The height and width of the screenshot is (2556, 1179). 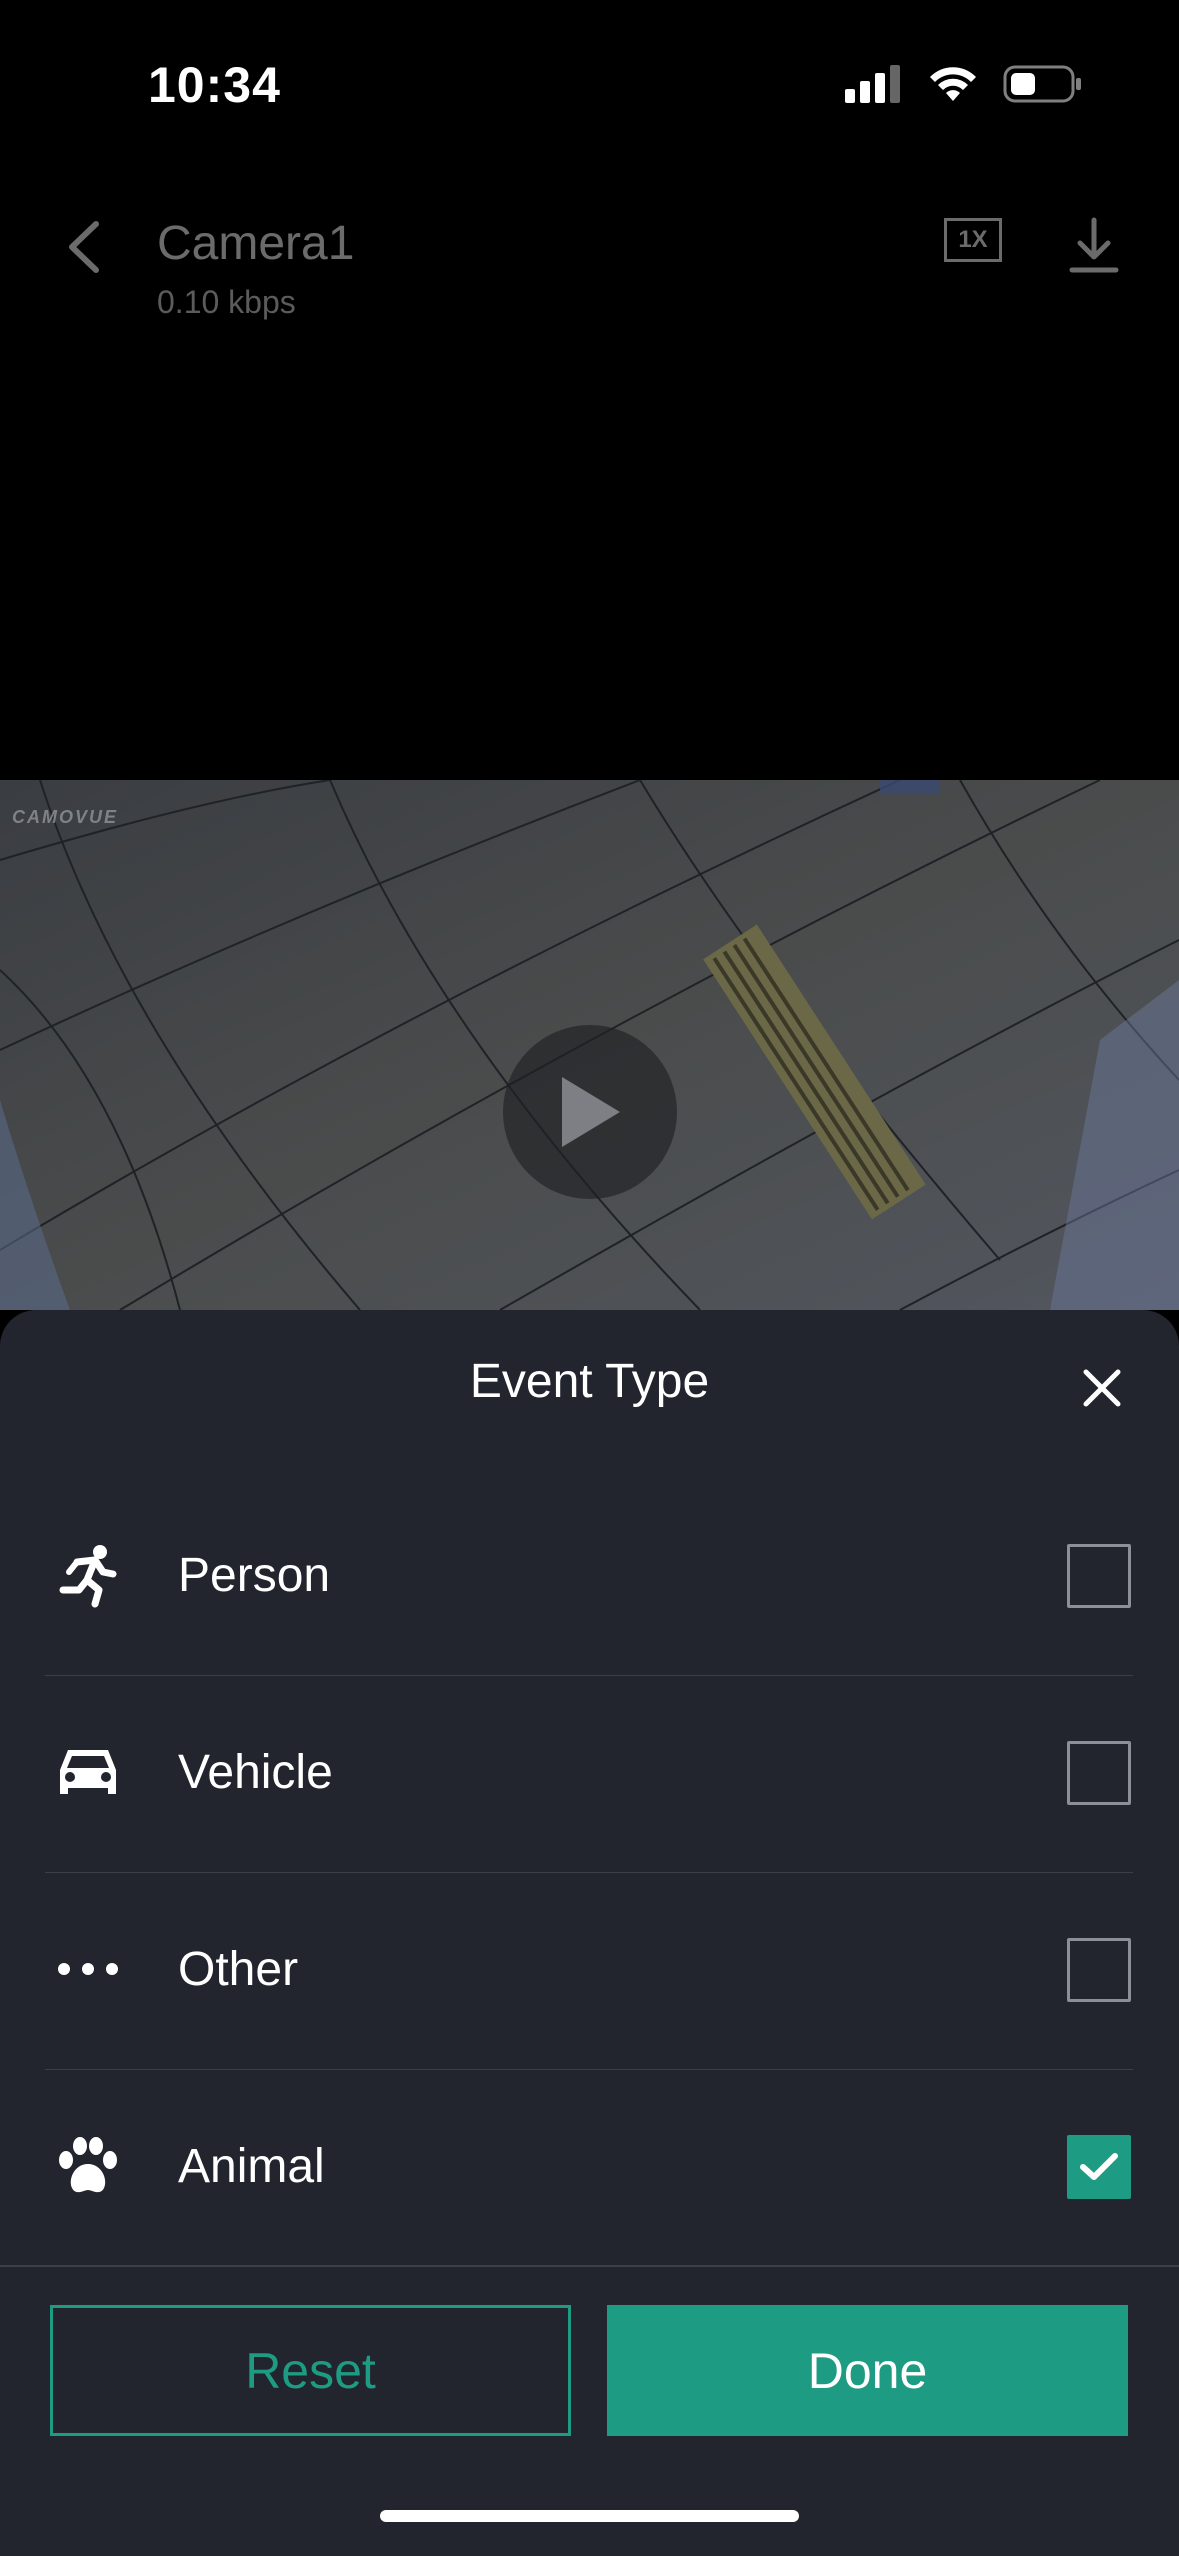 What do you see at coordinates (589, 2168) in the screenshot?
I see `event-option-animal: Animal` at bounding box center [589, 2168].